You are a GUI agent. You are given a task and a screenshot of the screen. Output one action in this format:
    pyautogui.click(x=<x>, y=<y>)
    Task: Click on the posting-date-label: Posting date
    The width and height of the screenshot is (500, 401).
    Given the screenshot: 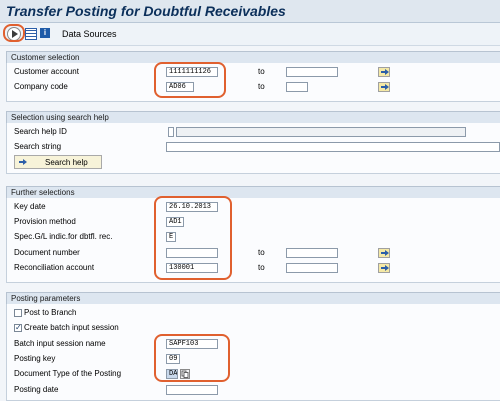 What is the action you would take?
    pyautogui.click(x=36, y=389)
    